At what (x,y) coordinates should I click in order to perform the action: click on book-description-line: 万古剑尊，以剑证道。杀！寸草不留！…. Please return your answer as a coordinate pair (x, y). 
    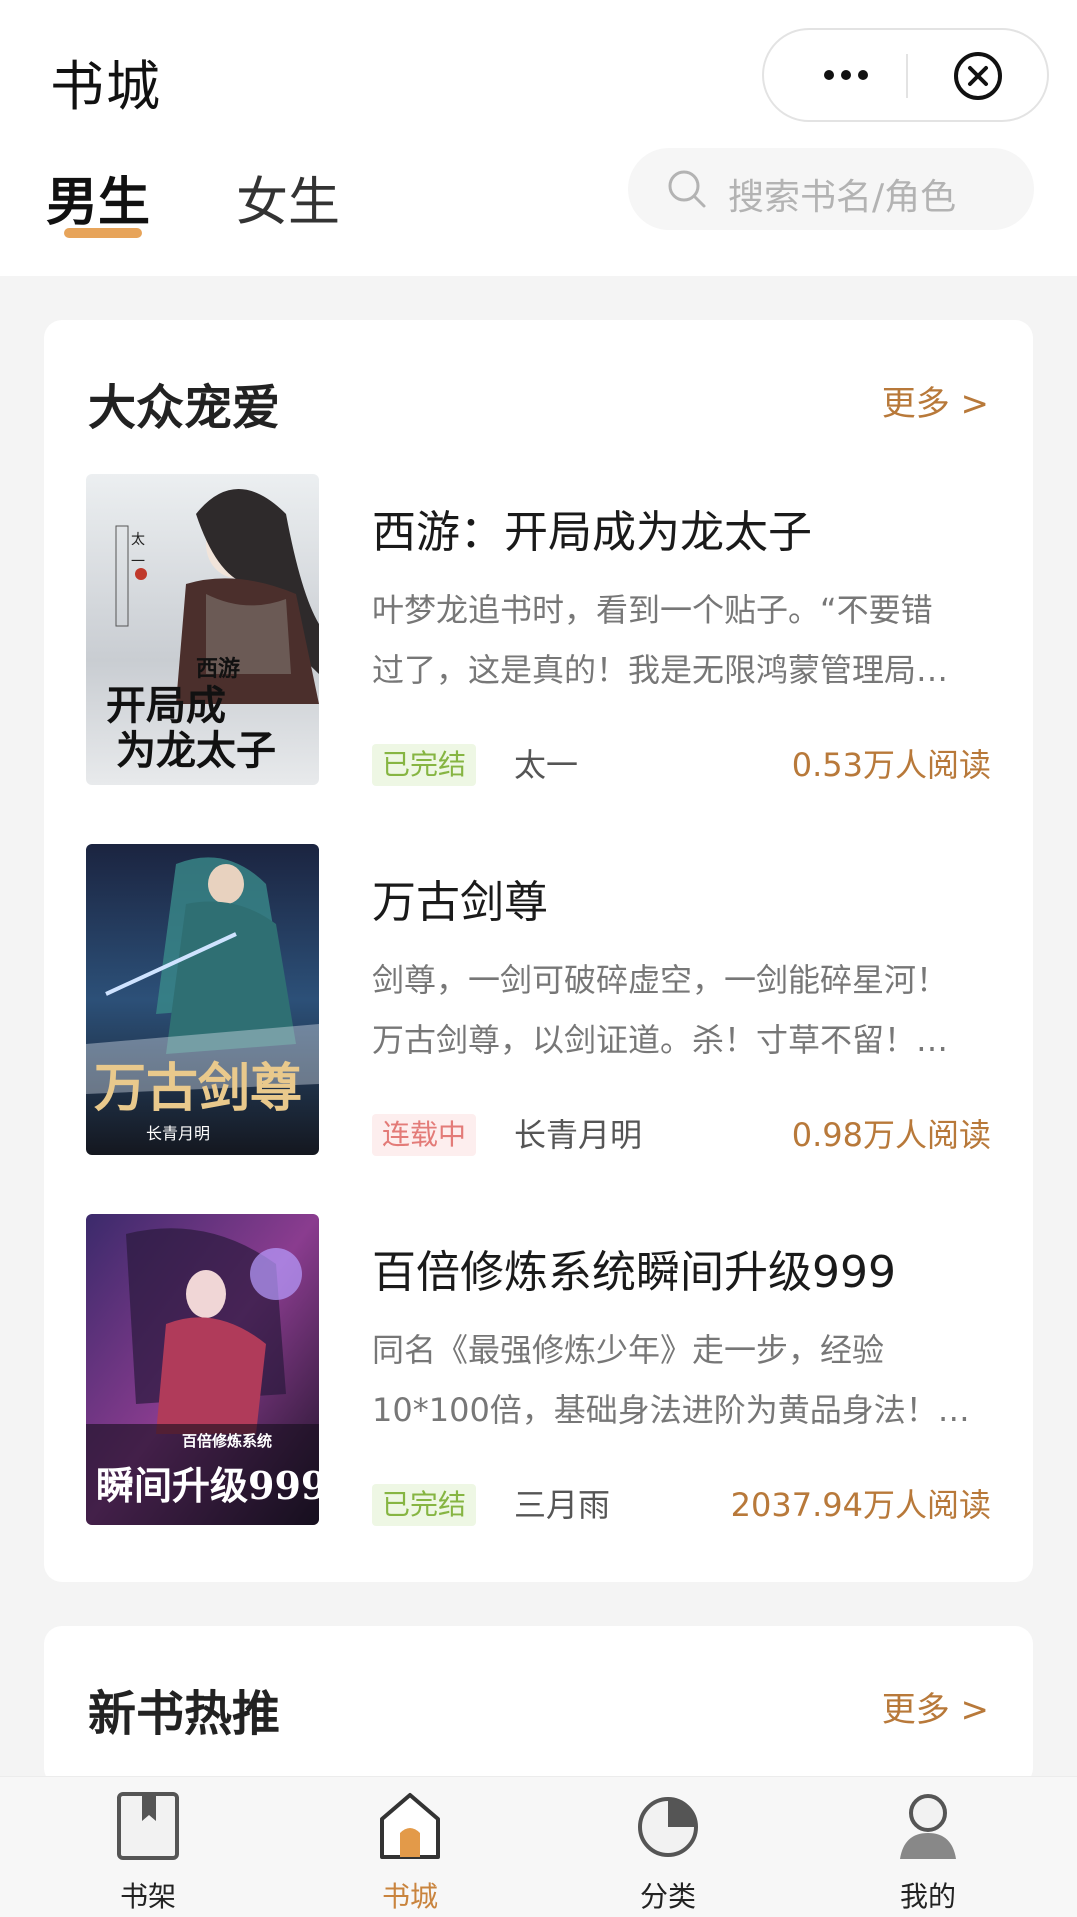
    Looking at the image, I should click on (660, 1040).